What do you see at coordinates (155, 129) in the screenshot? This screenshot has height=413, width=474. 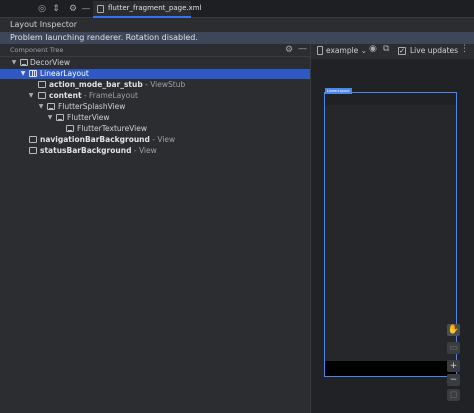 I see `tree-node-fluttertextureview: FlutterTextureView` at bounding box center [155, 129].